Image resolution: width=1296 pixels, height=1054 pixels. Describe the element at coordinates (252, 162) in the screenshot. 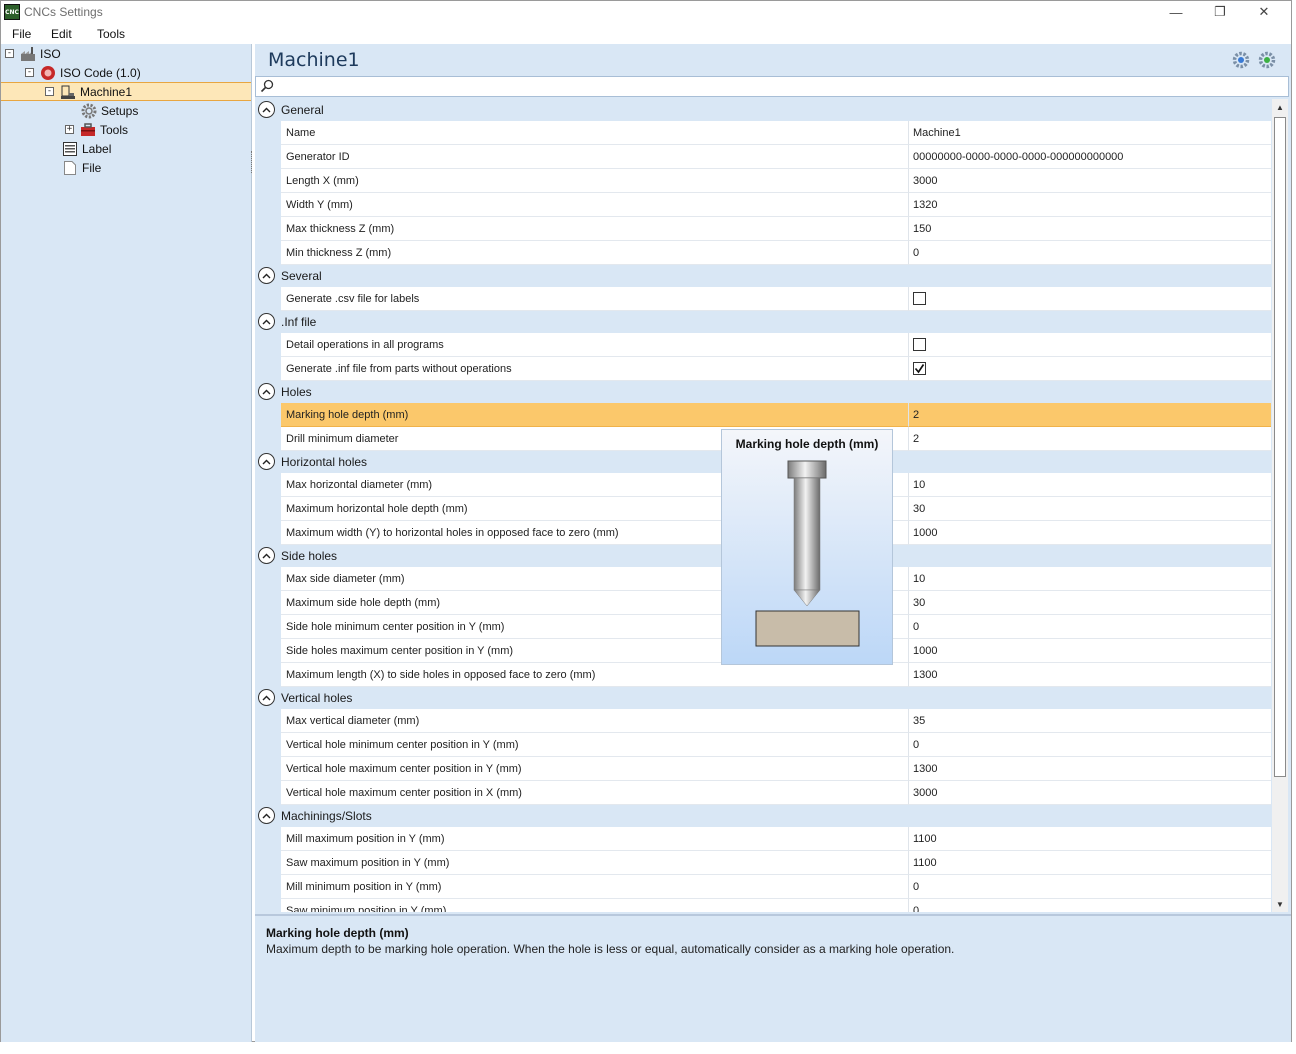

I see `splitter-handle` at that location.